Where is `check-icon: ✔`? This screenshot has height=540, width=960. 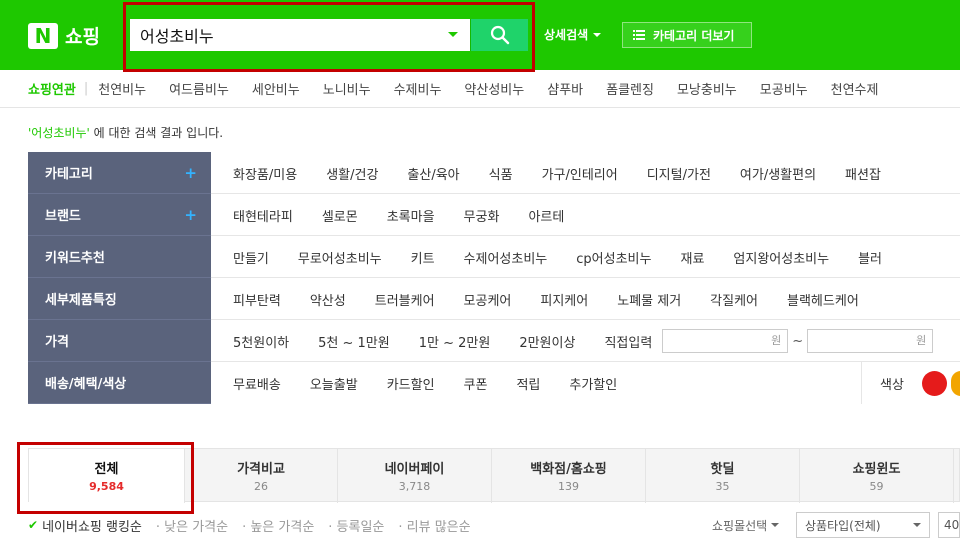 check-icon: ✔ is located at coordinates (33, 525).